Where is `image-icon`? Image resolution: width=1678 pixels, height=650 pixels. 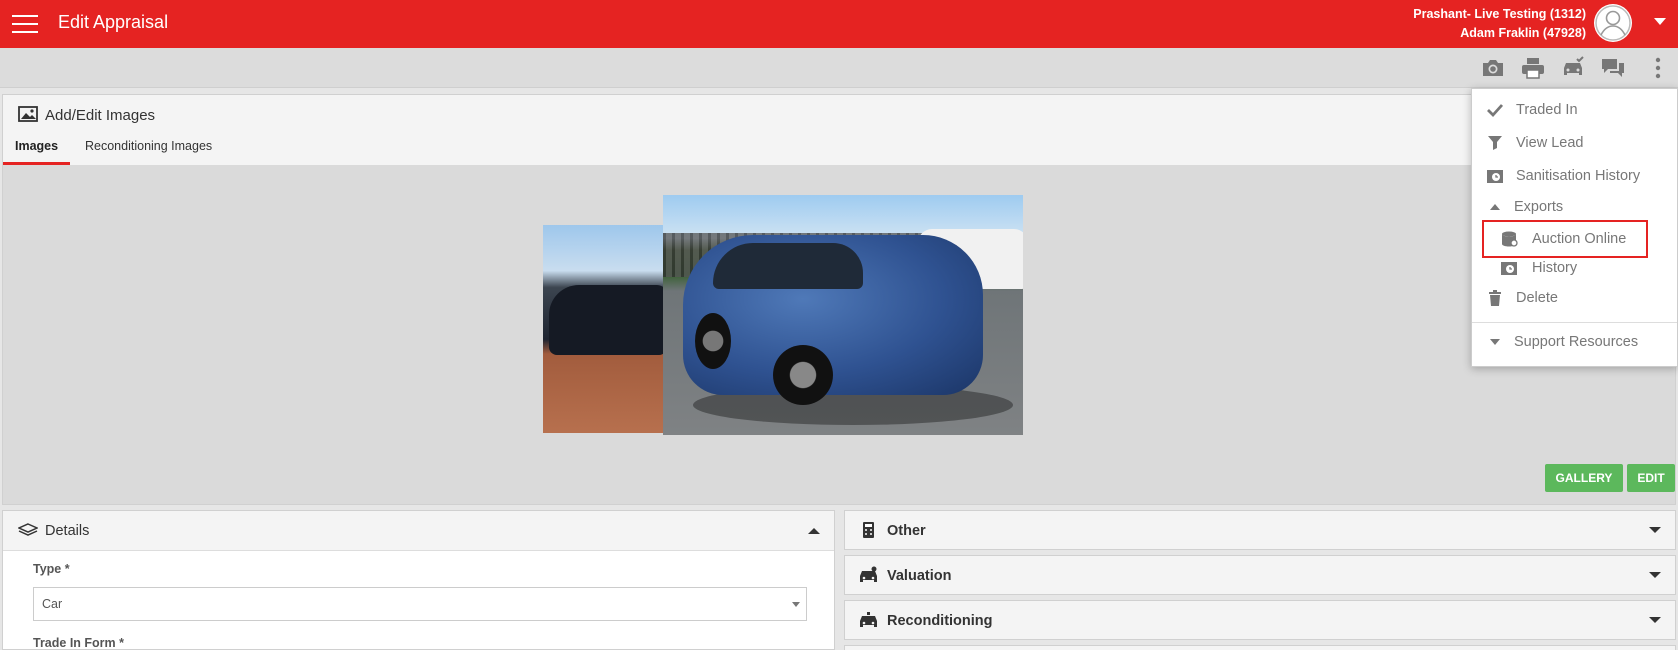 image-icon is located at coordinates (28, 114).